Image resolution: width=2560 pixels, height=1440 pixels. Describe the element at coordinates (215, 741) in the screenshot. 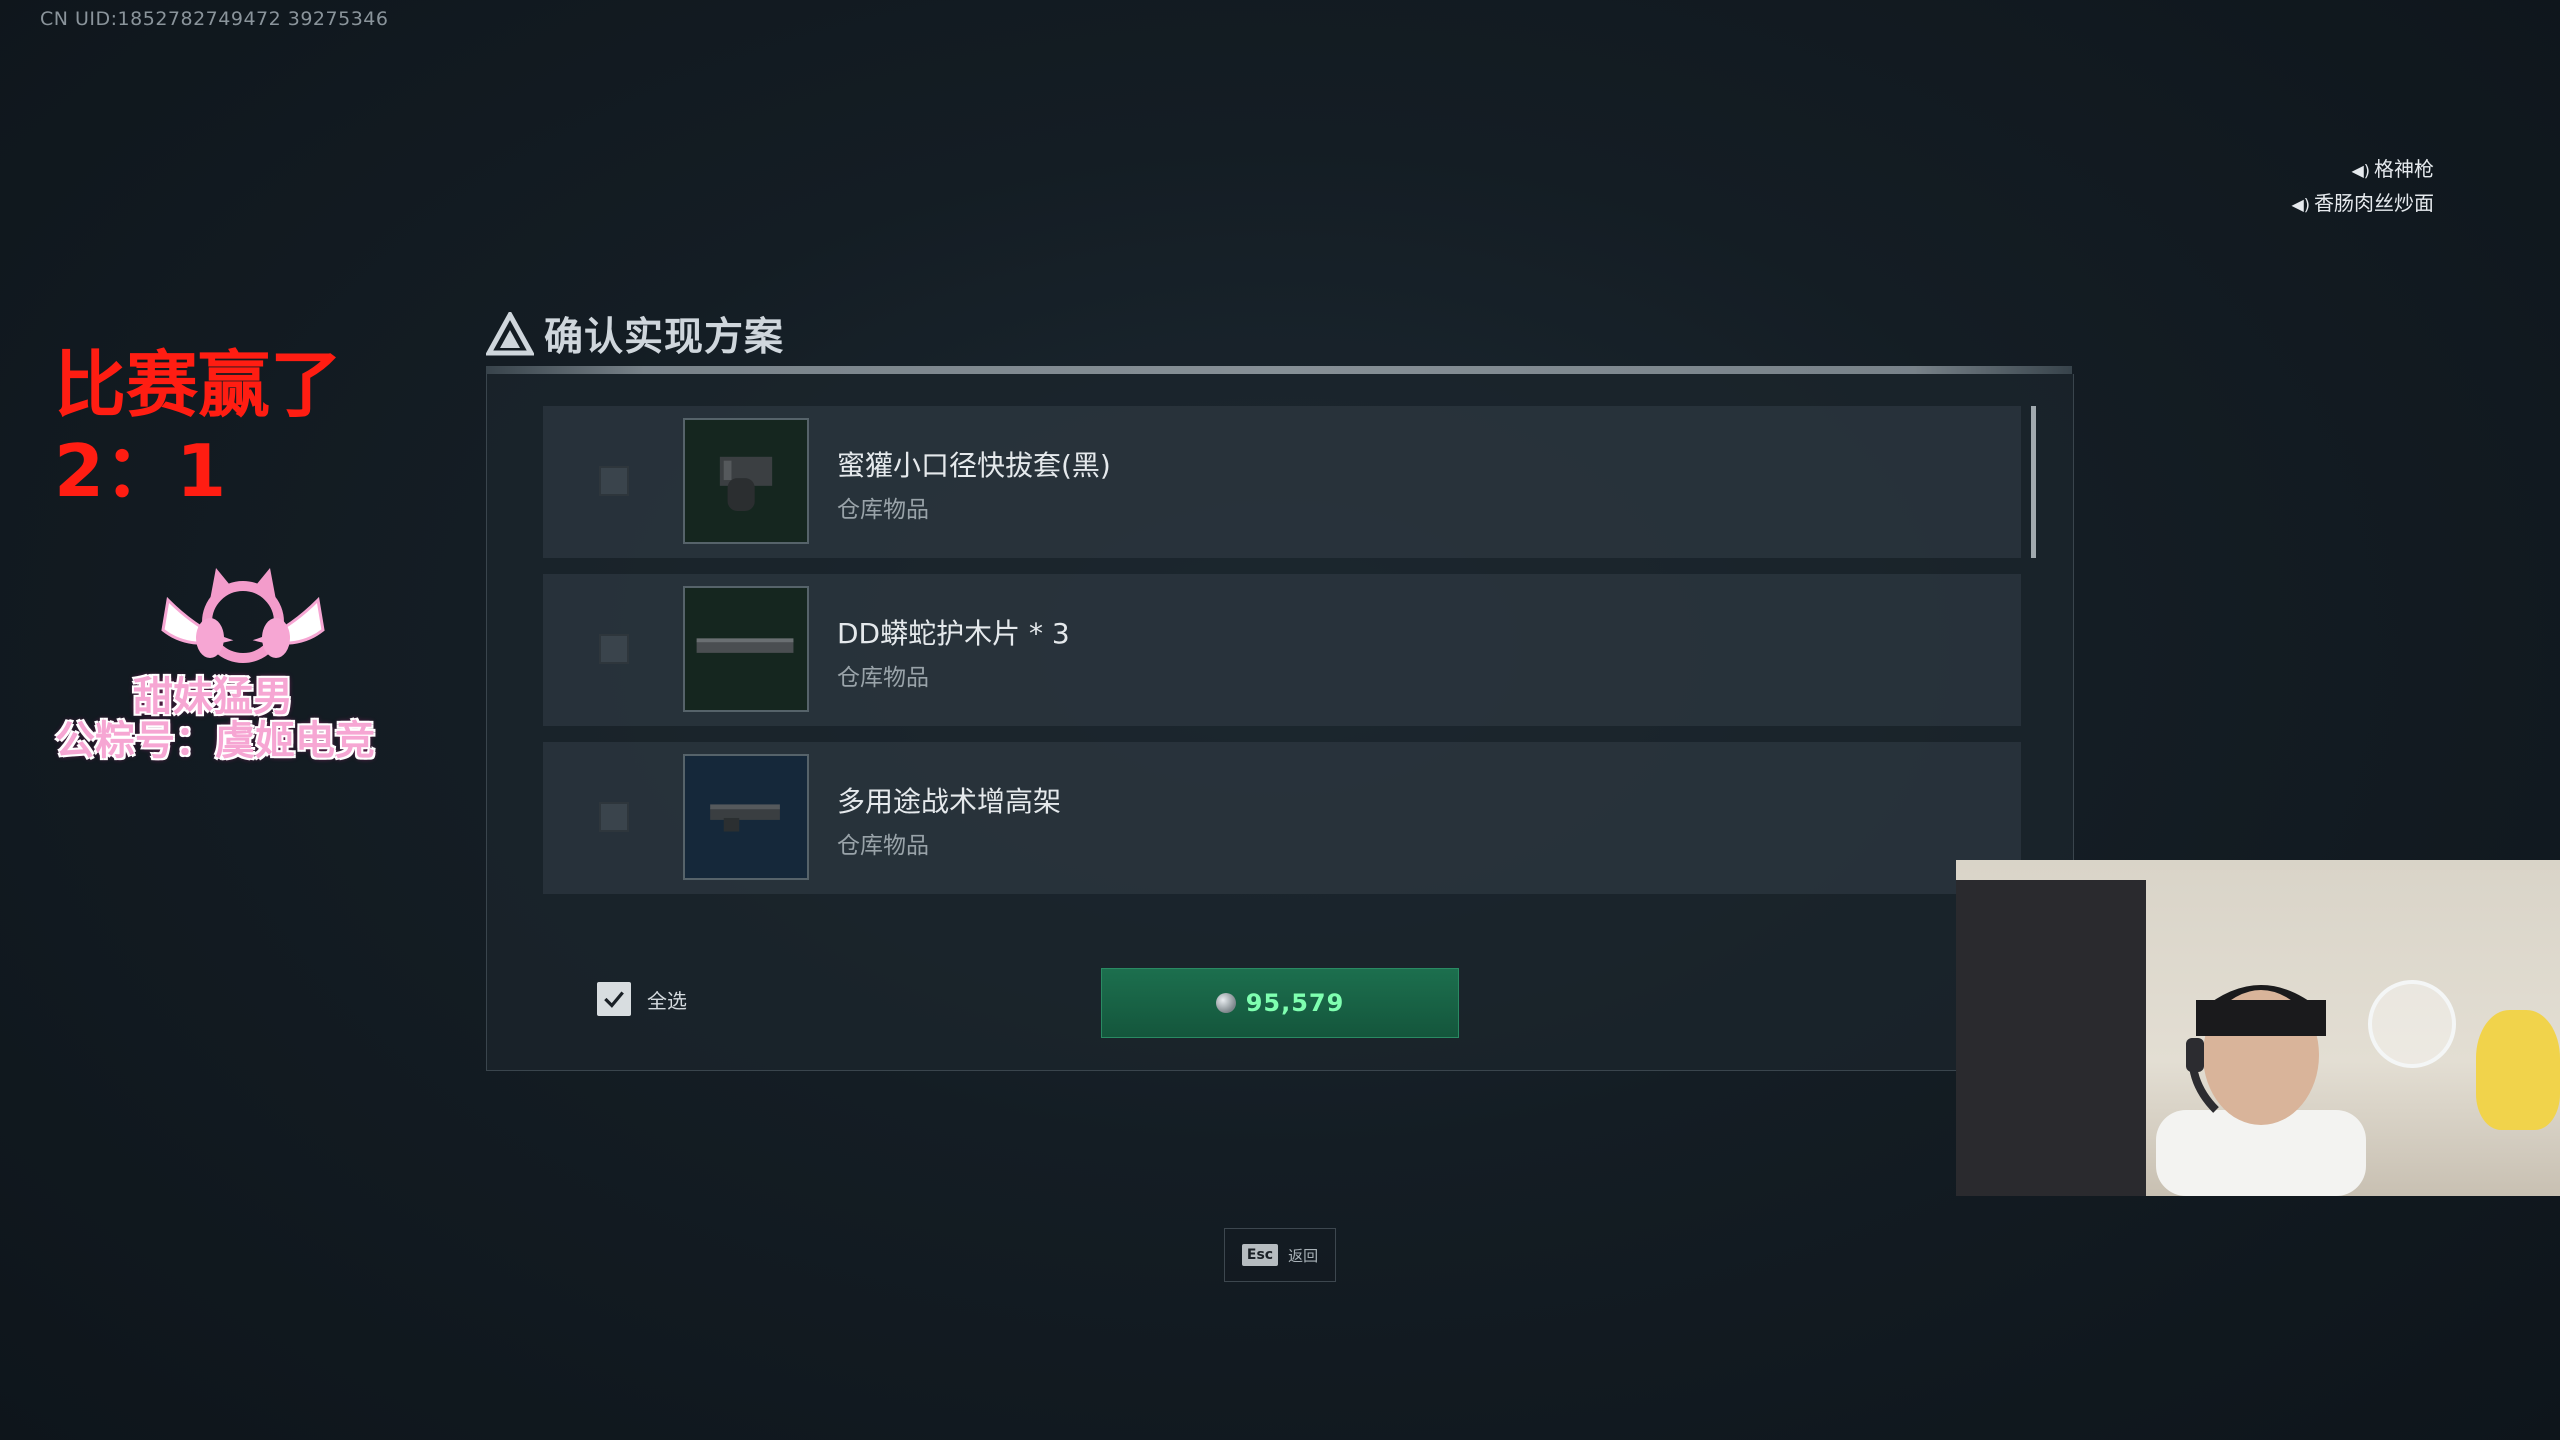

I see `logo-account: 公粽号：虞姬电竞` at that location.